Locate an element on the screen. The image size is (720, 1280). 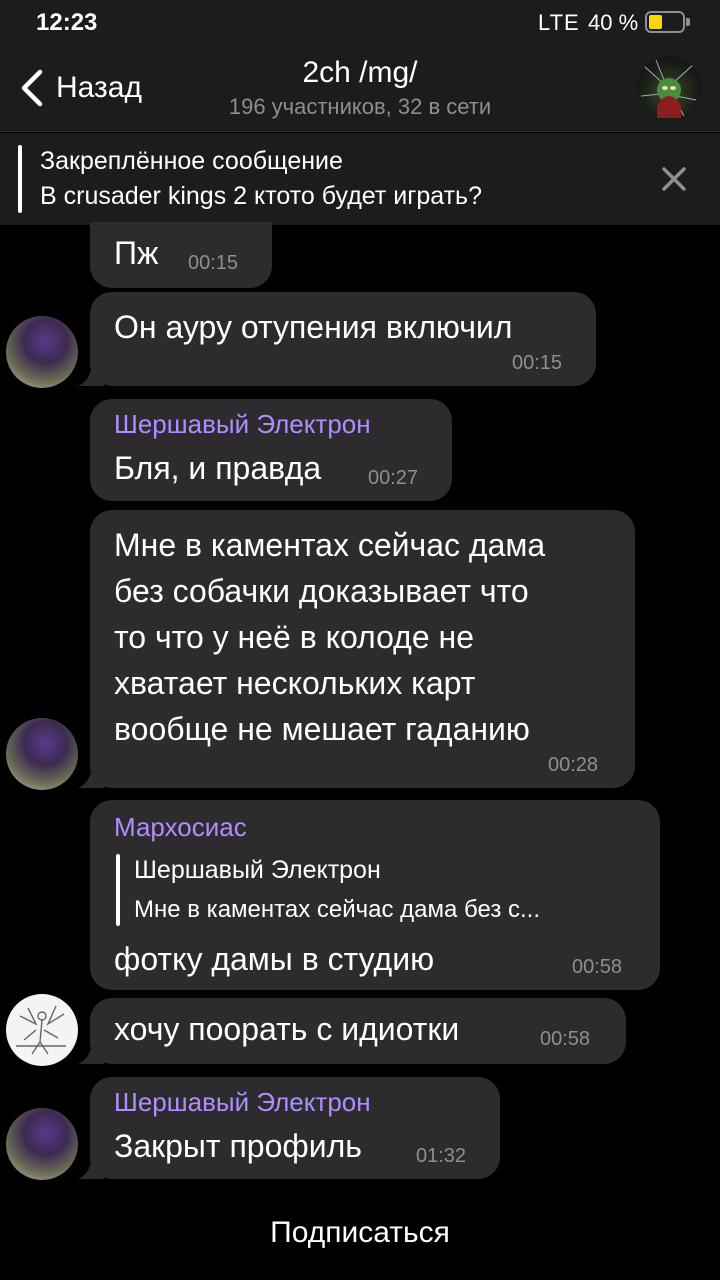
message-bubble: Шершавый Электрон Закрыт профиль 01:32 is located at coordinates (295, 1128).